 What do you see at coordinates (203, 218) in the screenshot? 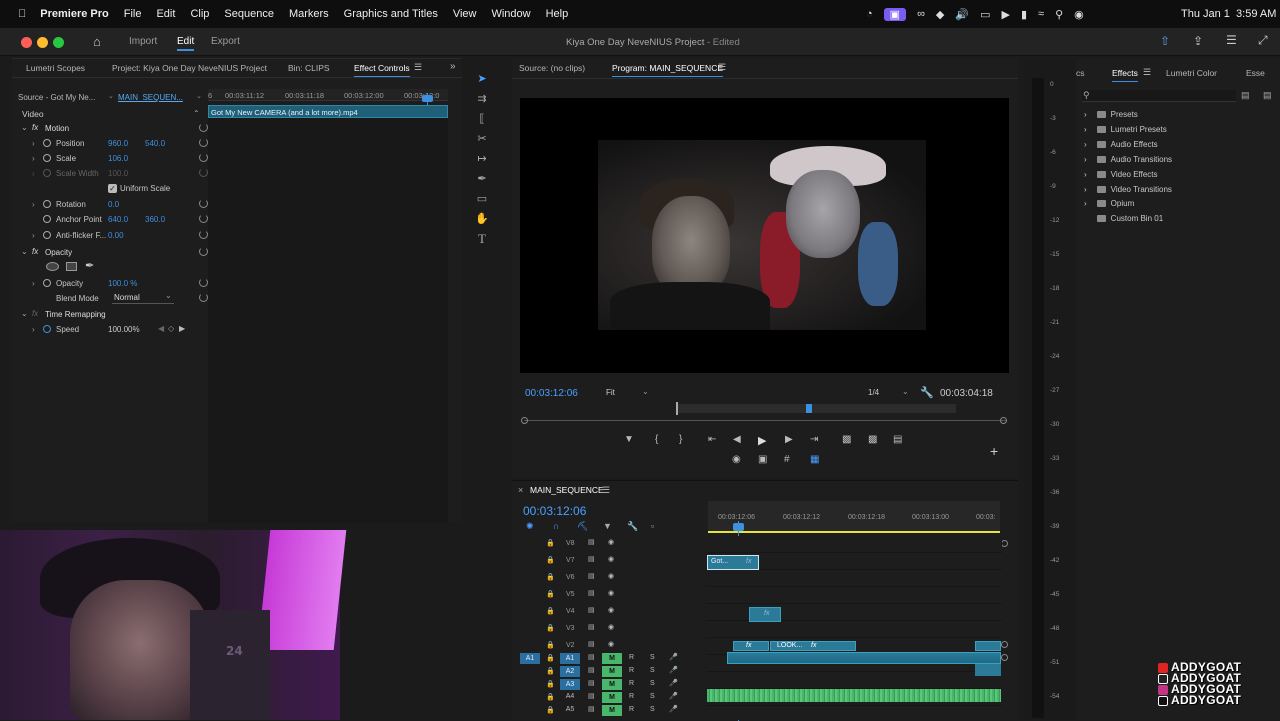
I see `reset-anchor-icon` at bounding box center [203, 218].